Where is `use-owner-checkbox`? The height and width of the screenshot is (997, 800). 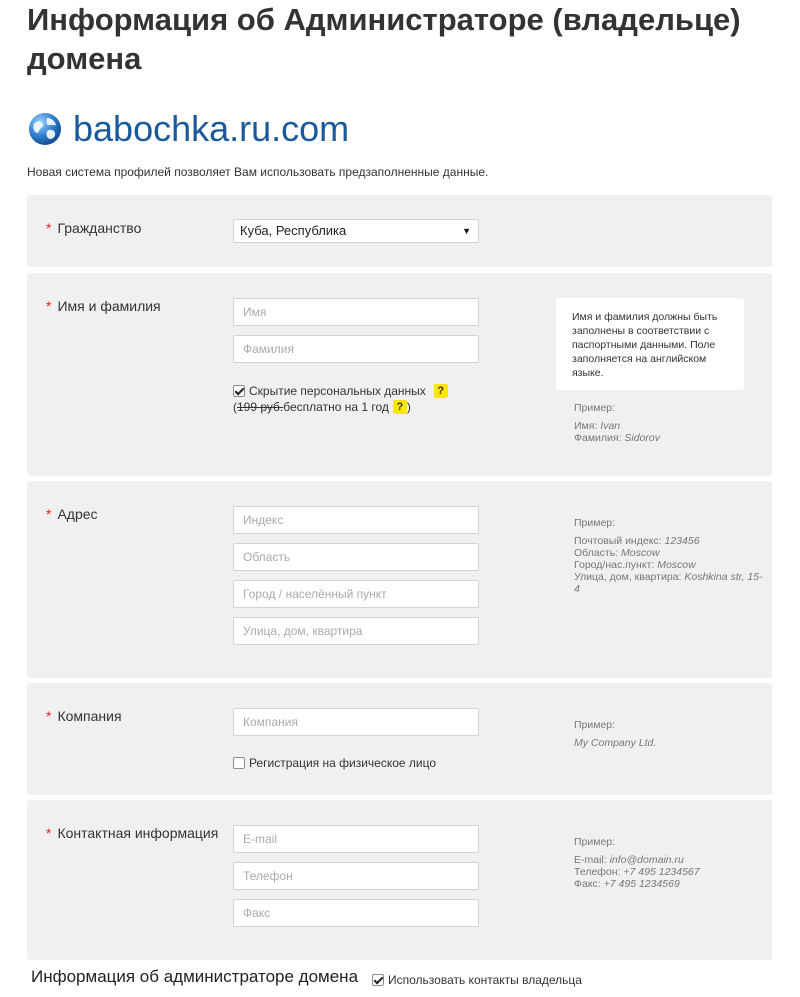
use-owner-checkbox is located at coordinates (378, 980).